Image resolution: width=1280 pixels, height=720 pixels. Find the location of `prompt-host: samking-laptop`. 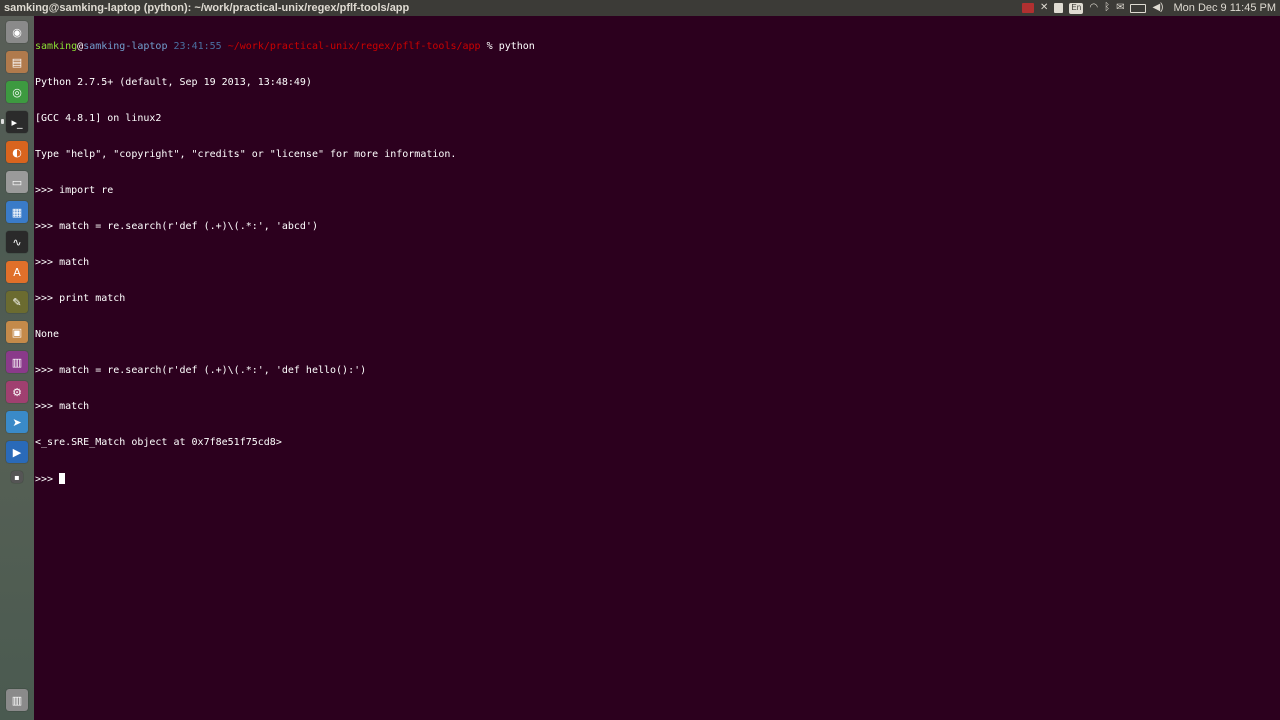

prompt-host: samking-laptop is located at coordinates (125, 46).